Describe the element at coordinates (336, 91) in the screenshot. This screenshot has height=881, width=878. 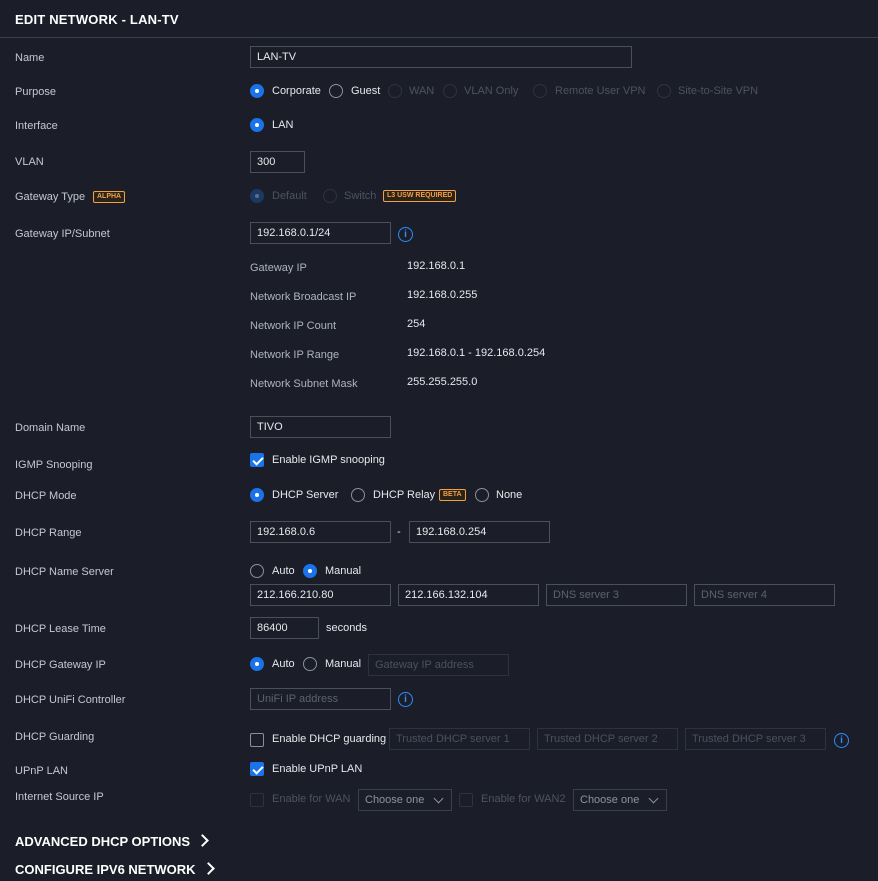
I see `purpose-guest-radio` at that location.